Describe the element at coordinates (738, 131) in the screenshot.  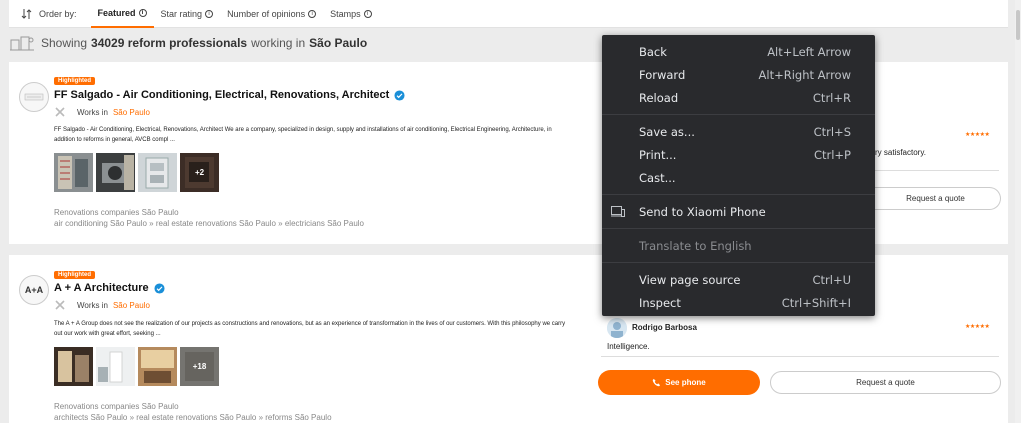
I see `menu-item-save-as: Save as... Ctrl+S` at that location.